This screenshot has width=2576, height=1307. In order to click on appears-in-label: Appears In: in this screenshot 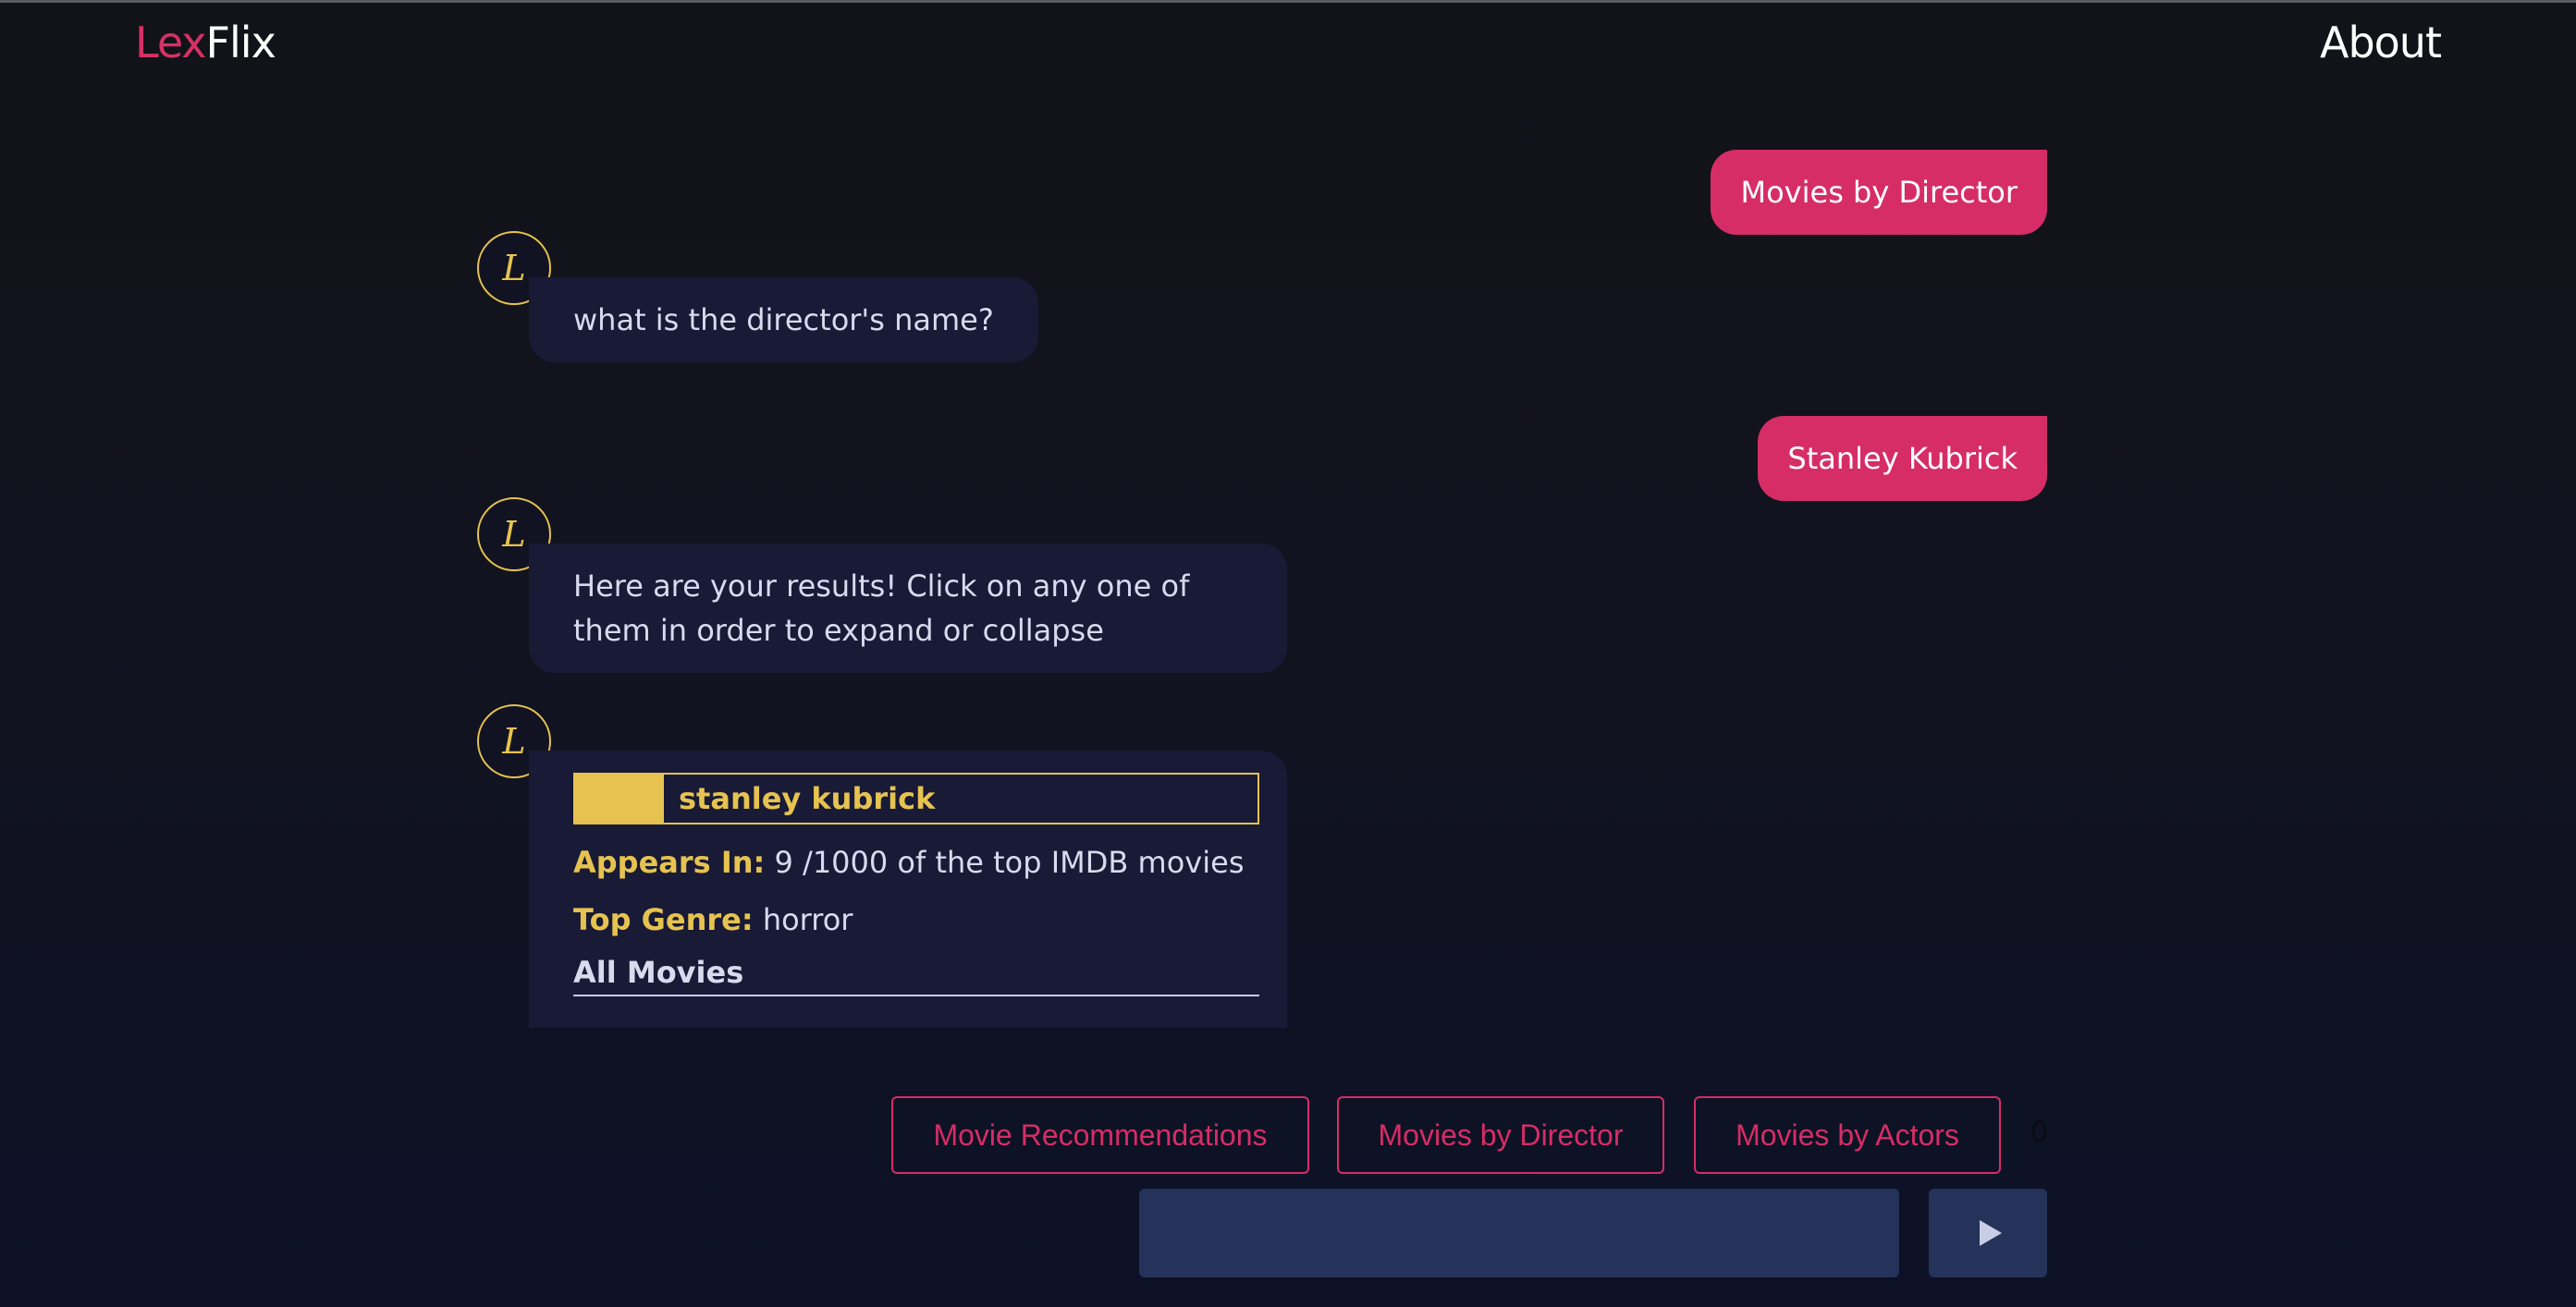, I will do `click(669, 862)`.